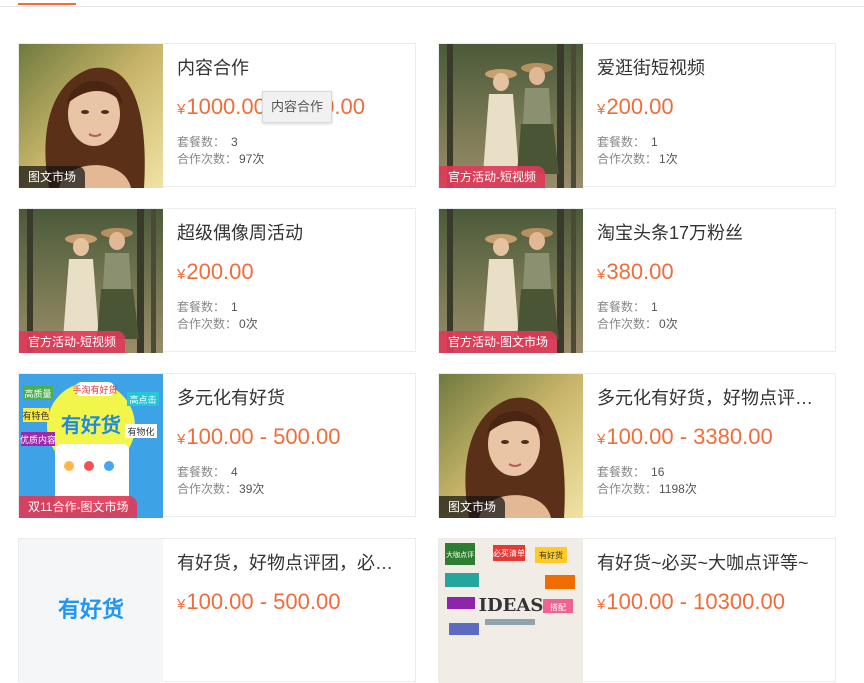 This screenshot has height=683, width=864. What do you see at coordinates (509, 553) in the screenshot?
I see `collage-text: 必买清单` at bounding box center [509, 553].